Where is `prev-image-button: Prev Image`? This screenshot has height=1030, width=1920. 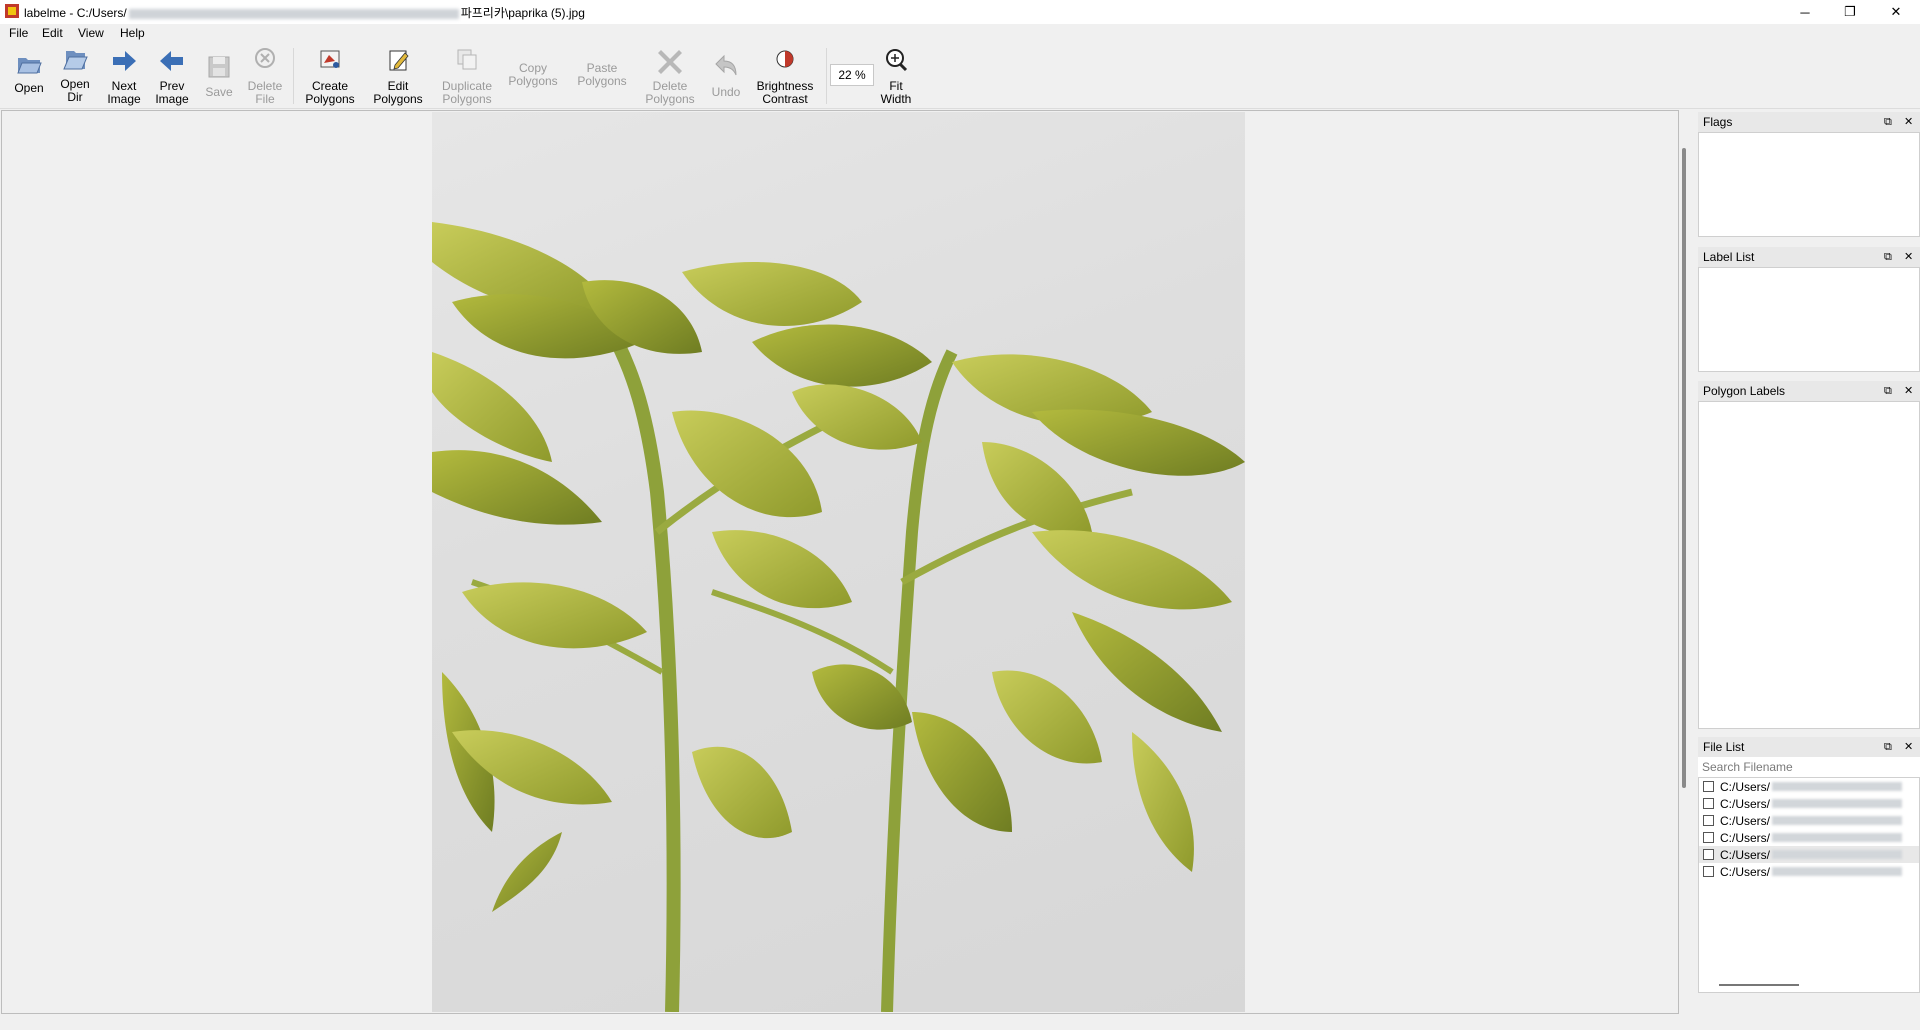 prev-image-button: Prev Image is located at coordinates (172, 76).